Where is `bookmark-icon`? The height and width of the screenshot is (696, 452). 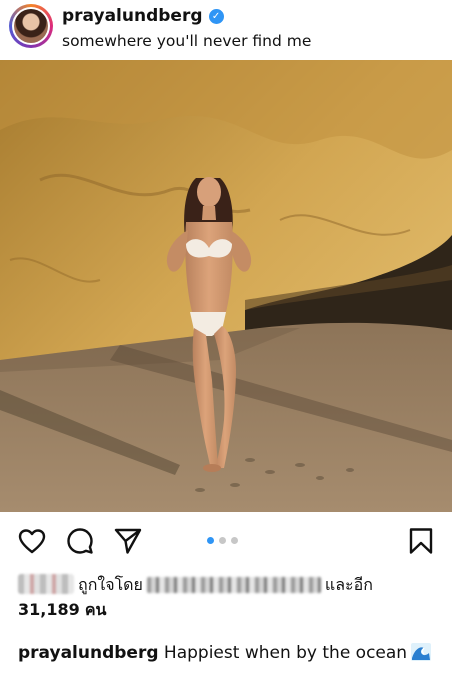 bookmark-icon is located at coordinates (421, 541).